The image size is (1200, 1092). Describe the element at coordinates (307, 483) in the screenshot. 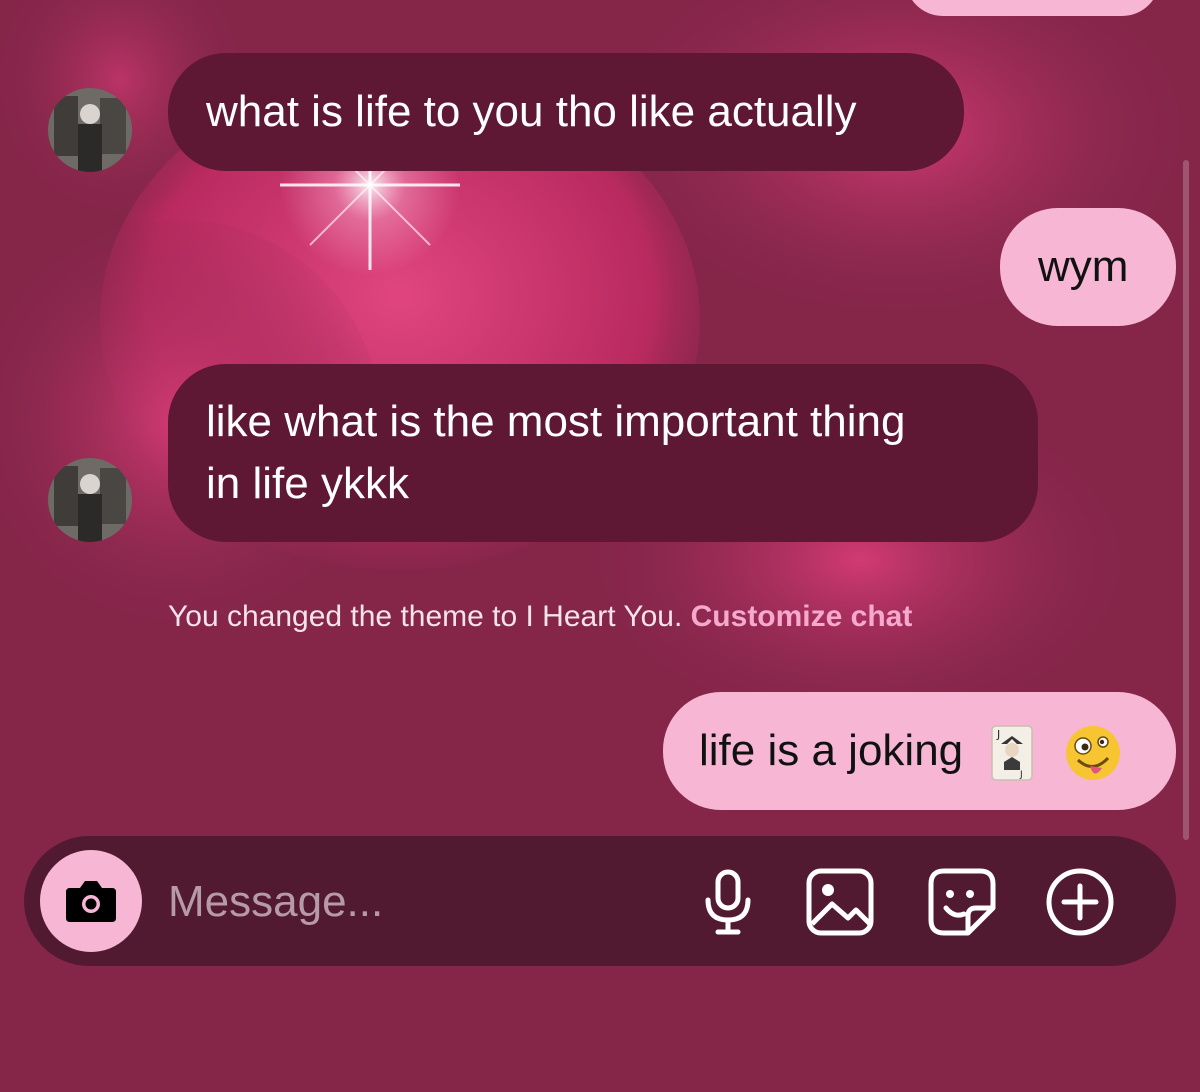

I see `message-text-line: in life ykkk` at that location.